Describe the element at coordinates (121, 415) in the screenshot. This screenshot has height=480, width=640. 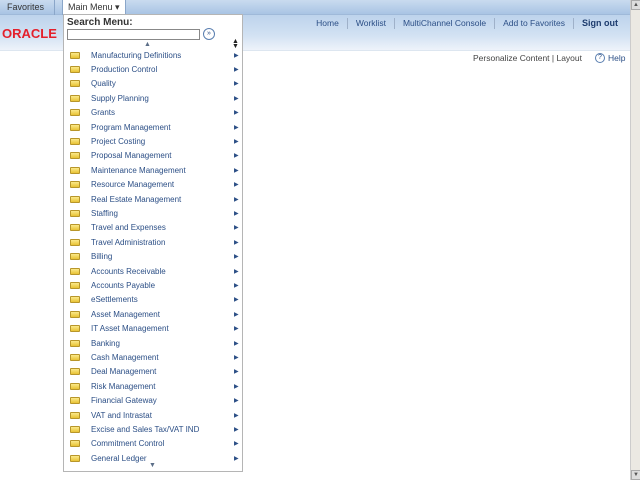
I see `menu-item-label: VAT and Intrastat` at that location.